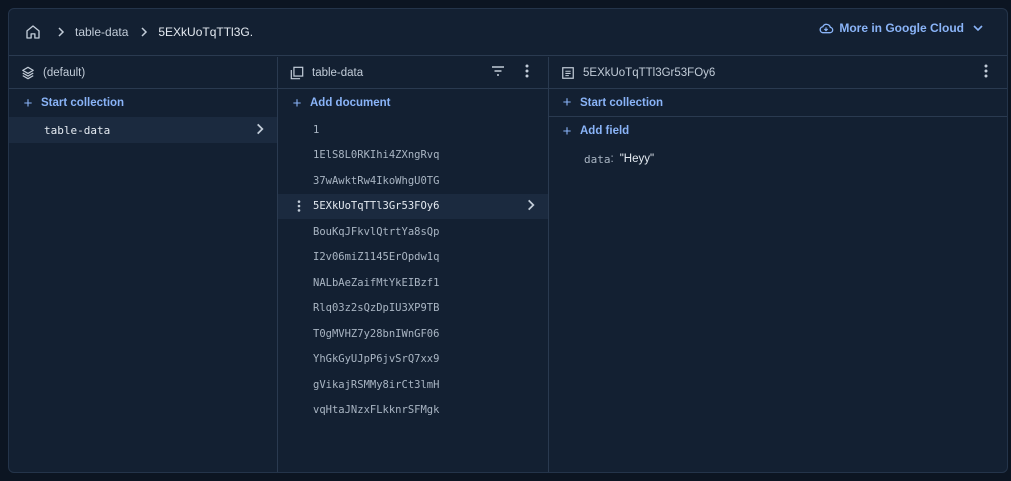 Image resolution: width=1011 pixels, height=481 pixels. Describe the element at coordinates (778, 73) in the screenshot. I see `document-column-header: 5EXkUoTqTTl3Gr53FOy6` at that location.